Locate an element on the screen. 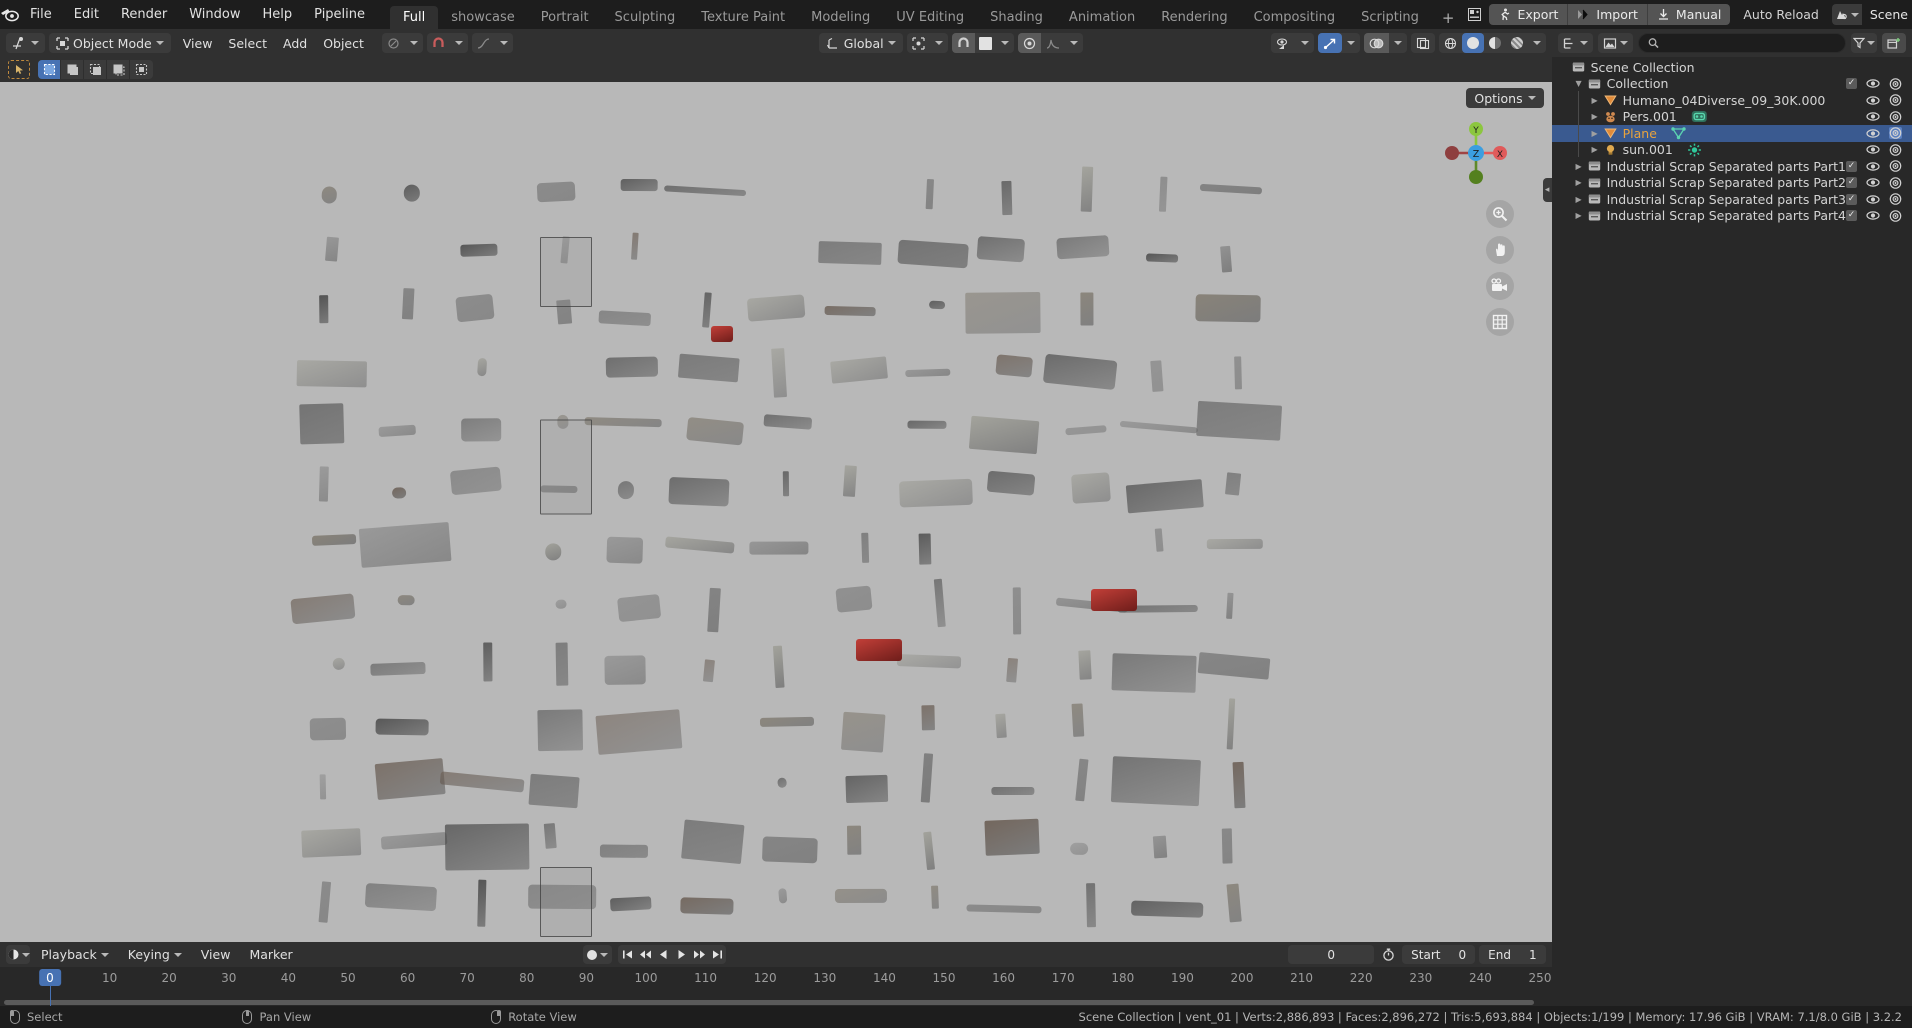 This screenshot has width=1912, height=1028. outliner-display-mode-button is located at coordinates (1615, 43).